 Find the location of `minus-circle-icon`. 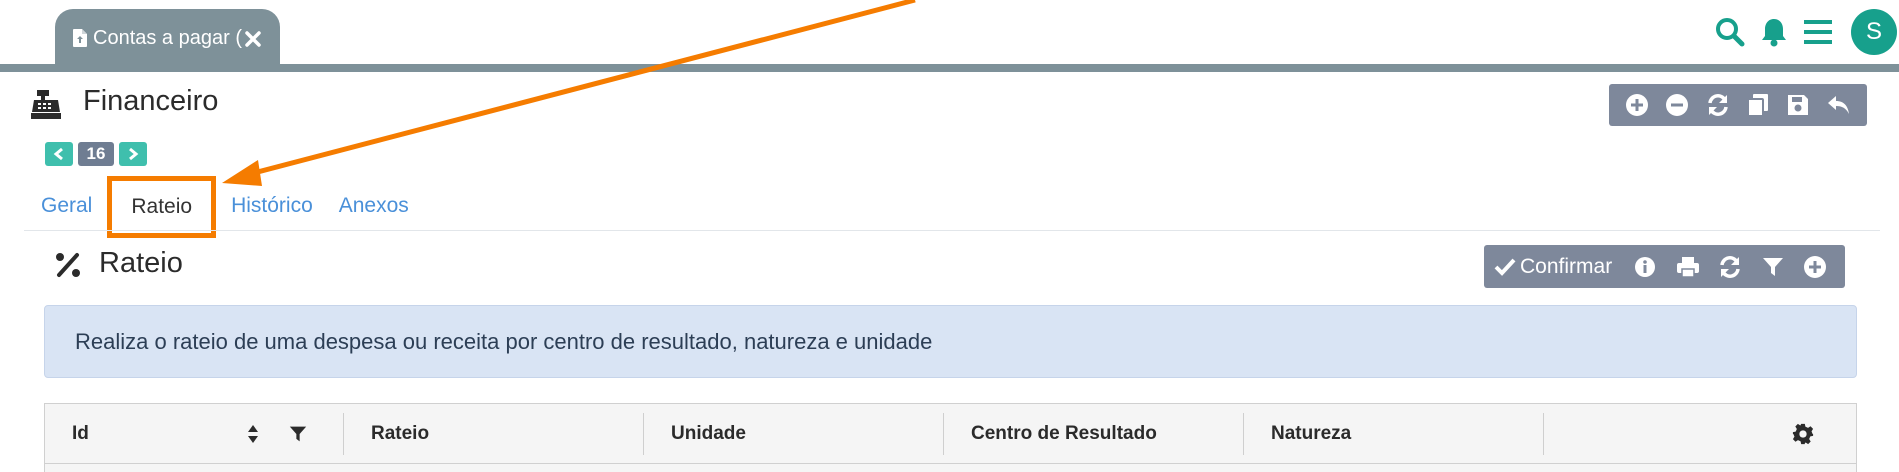

minus-circle-icon is located at coordinates (1677, 105).